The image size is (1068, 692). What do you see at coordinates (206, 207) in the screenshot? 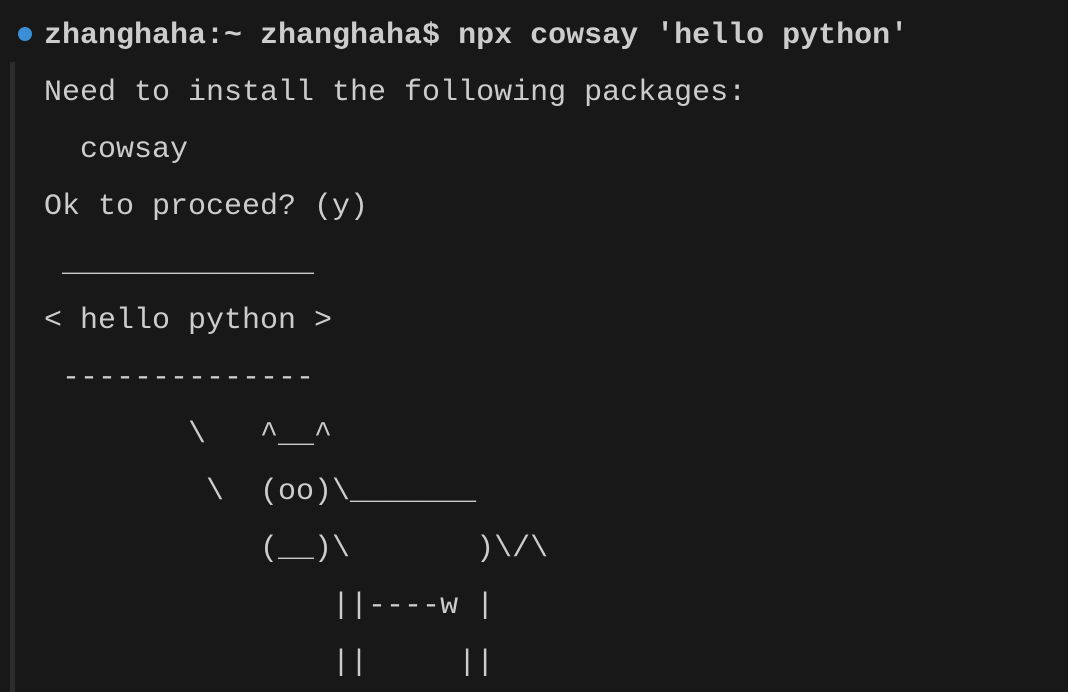
I see `output-line: Ok to proceed? (y)` at bounding box center [206, 207].